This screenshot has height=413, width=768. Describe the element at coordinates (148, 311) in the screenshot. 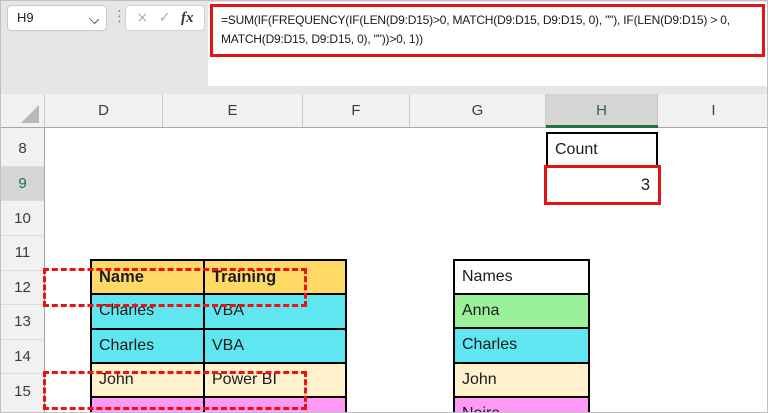

I see `cell-d9: Charles` at that location.